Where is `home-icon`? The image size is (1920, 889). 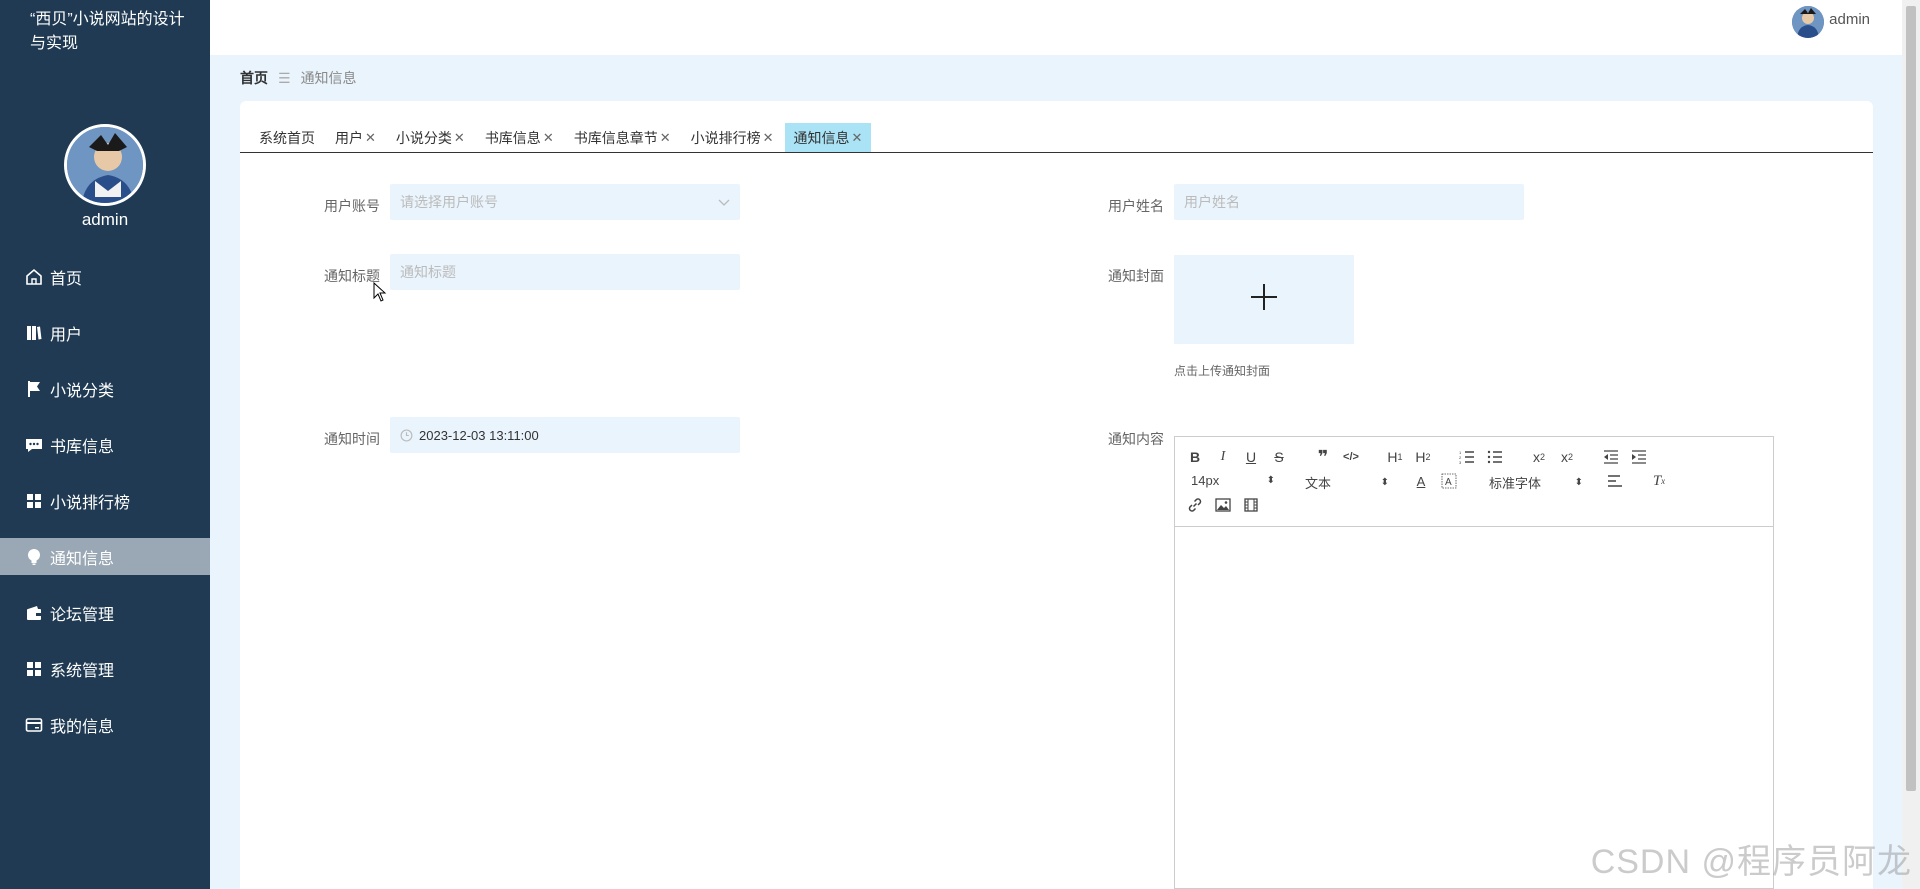 home-icon is located at coordinates (34, 277).